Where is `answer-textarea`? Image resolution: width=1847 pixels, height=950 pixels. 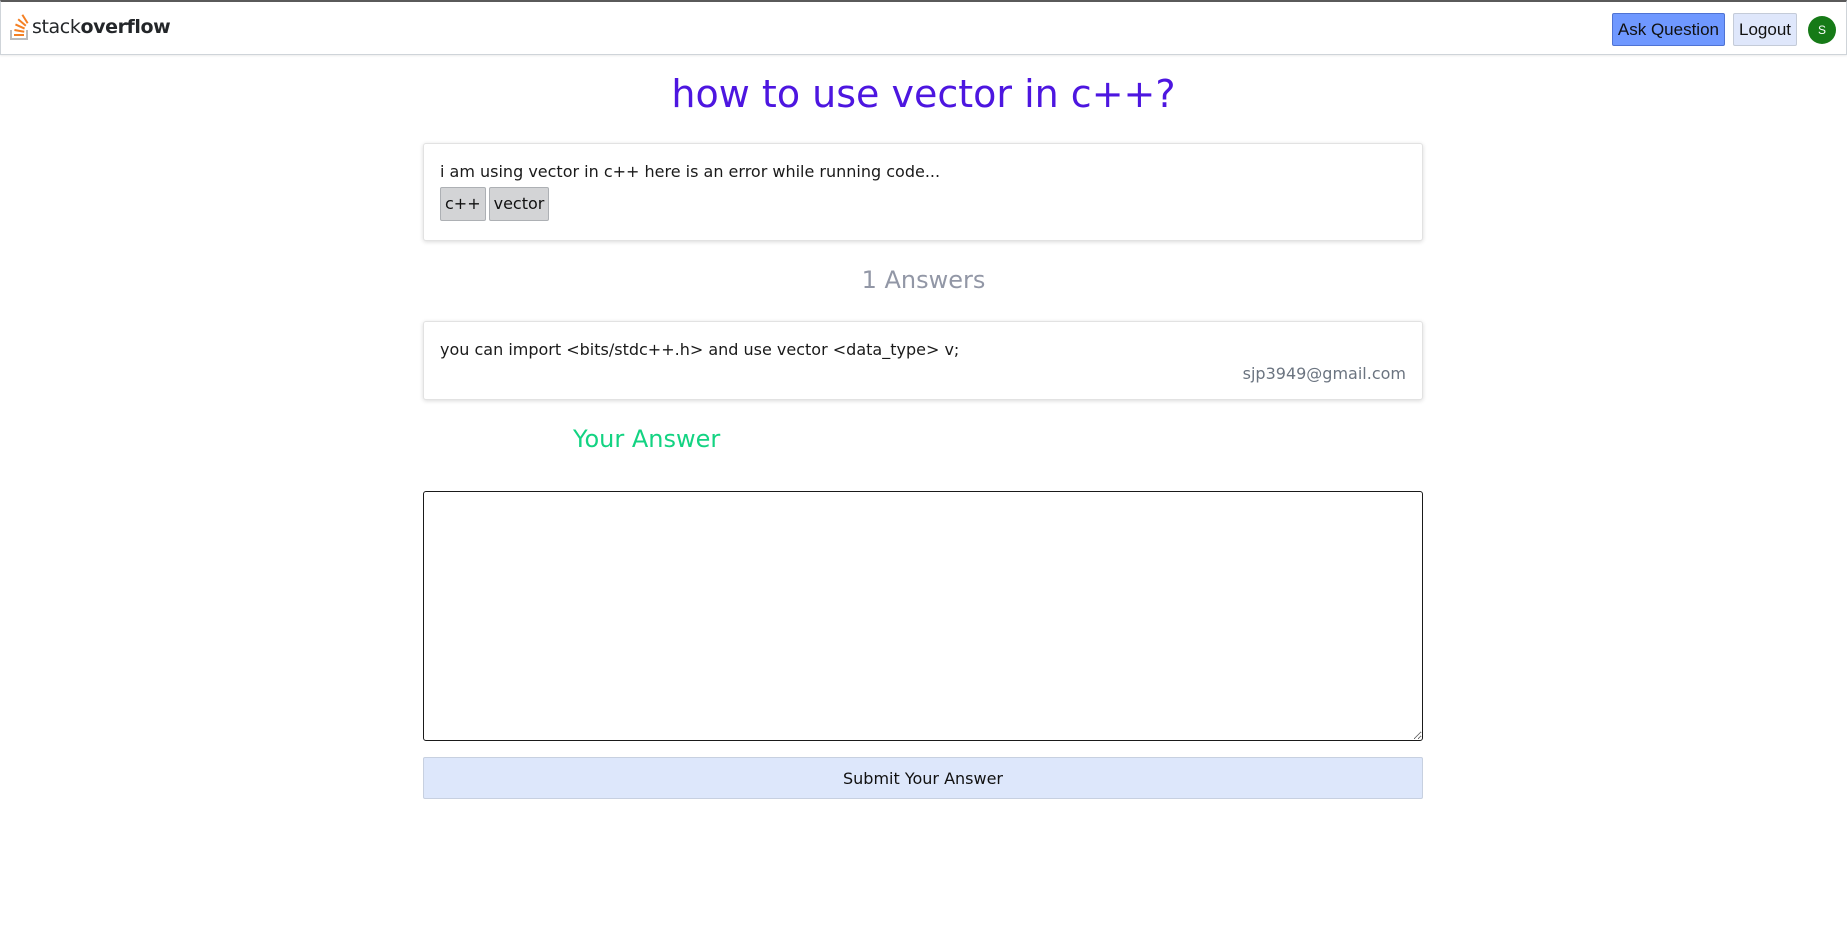
answer-textarea is located at coordinates (923, 616).